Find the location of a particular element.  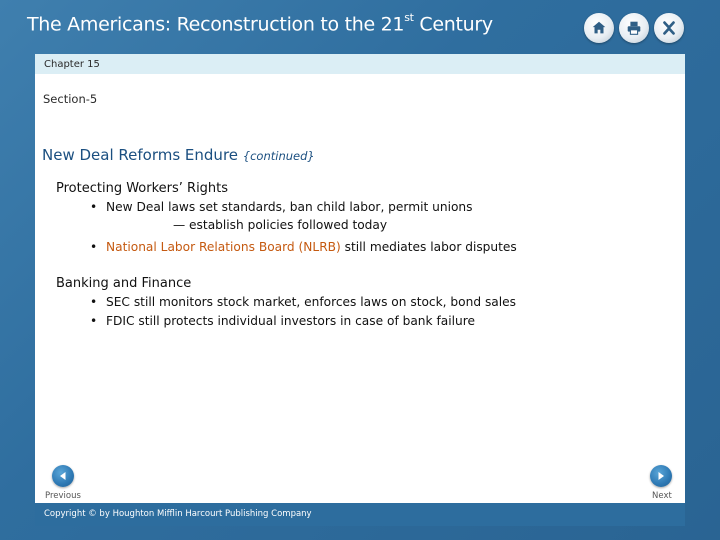

next-label: Next is located at coordinates (662, 496).